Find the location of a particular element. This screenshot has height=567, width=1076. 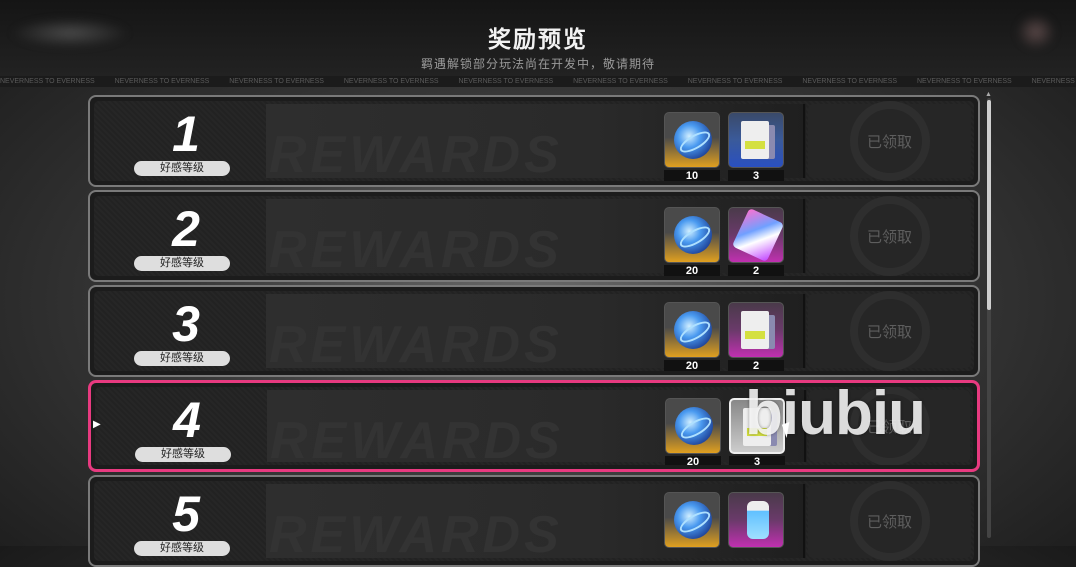

row-body: REWARDS 3 好感等级 20 2 已领取 is located at coordinates (534, 331).